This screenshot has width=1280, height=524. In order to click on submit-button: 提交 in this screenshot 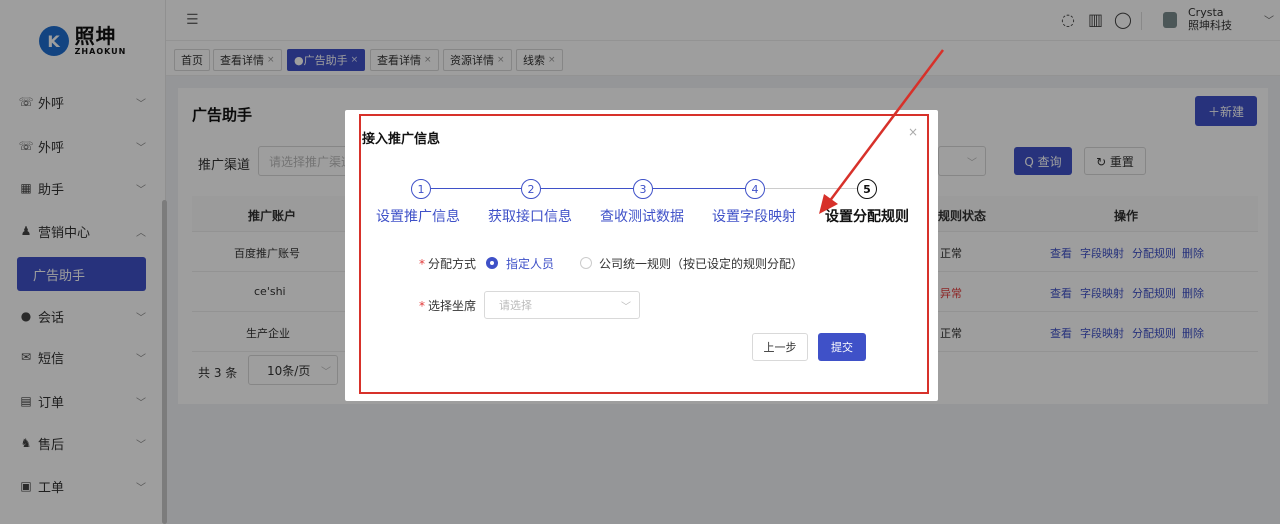, I will do `click(842, 347)`.